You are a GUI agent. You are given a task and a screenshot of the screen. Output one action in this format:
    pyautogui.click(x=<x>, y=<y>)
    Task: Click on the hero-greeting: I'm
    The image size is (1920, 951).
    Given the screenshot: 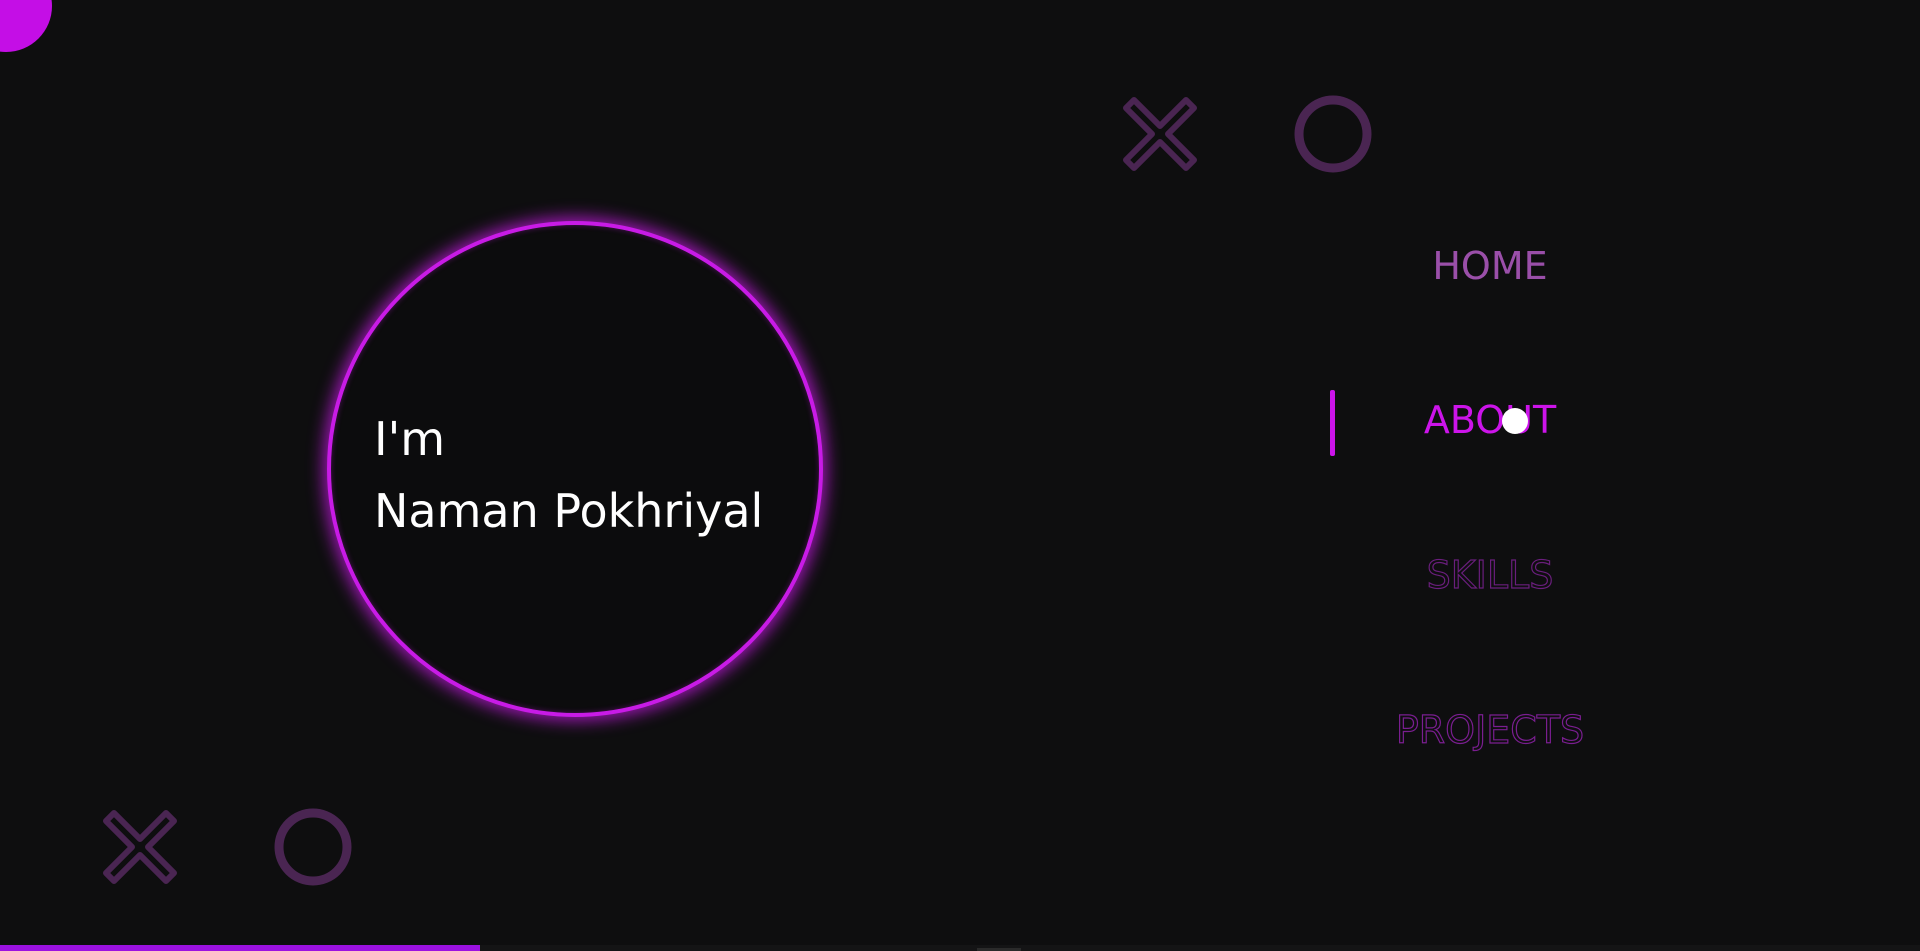 What is the action you would take?
    pyautogui.click(x=410, y=439)
    